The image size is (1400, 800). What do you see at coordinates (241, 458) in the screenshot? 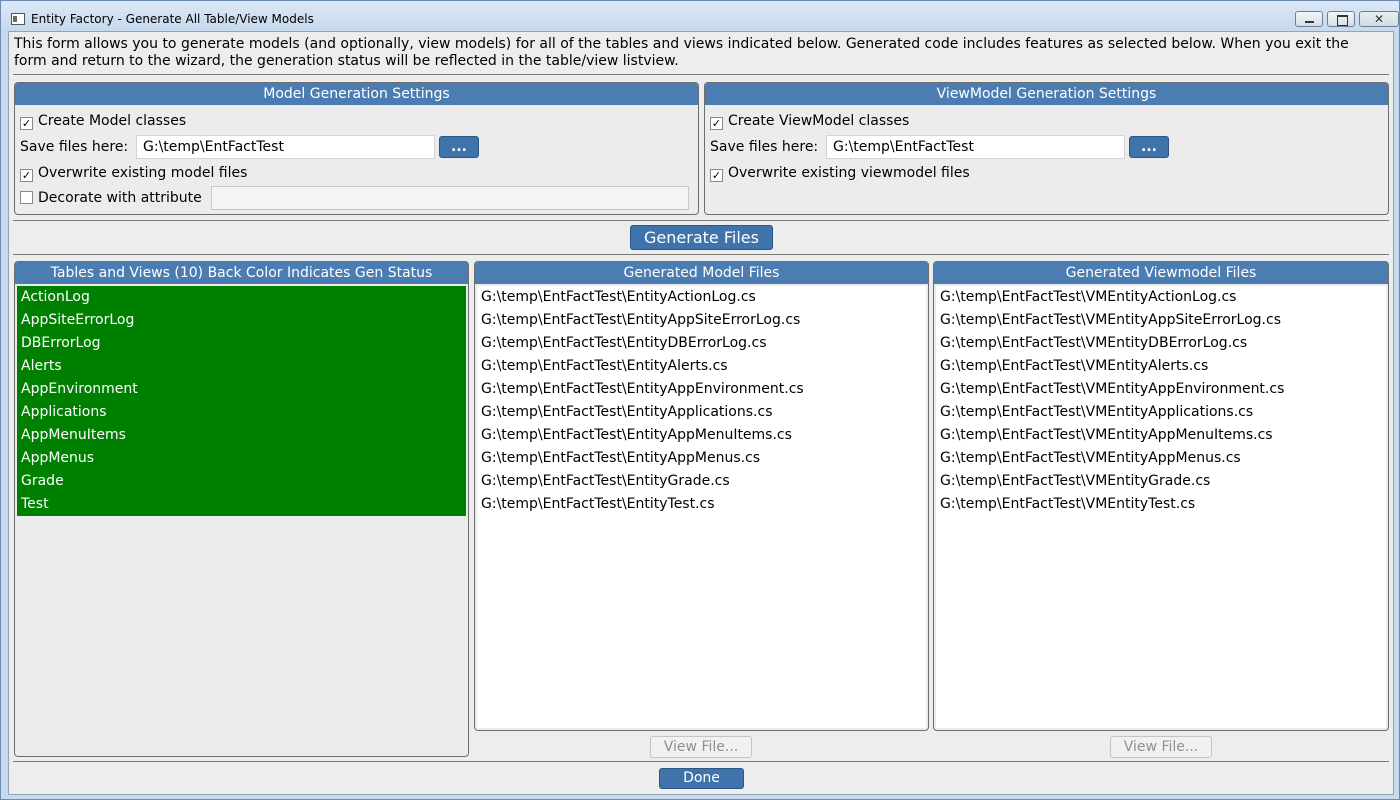
I see `list-item: AppMenus` at bounding box center [241, 458].